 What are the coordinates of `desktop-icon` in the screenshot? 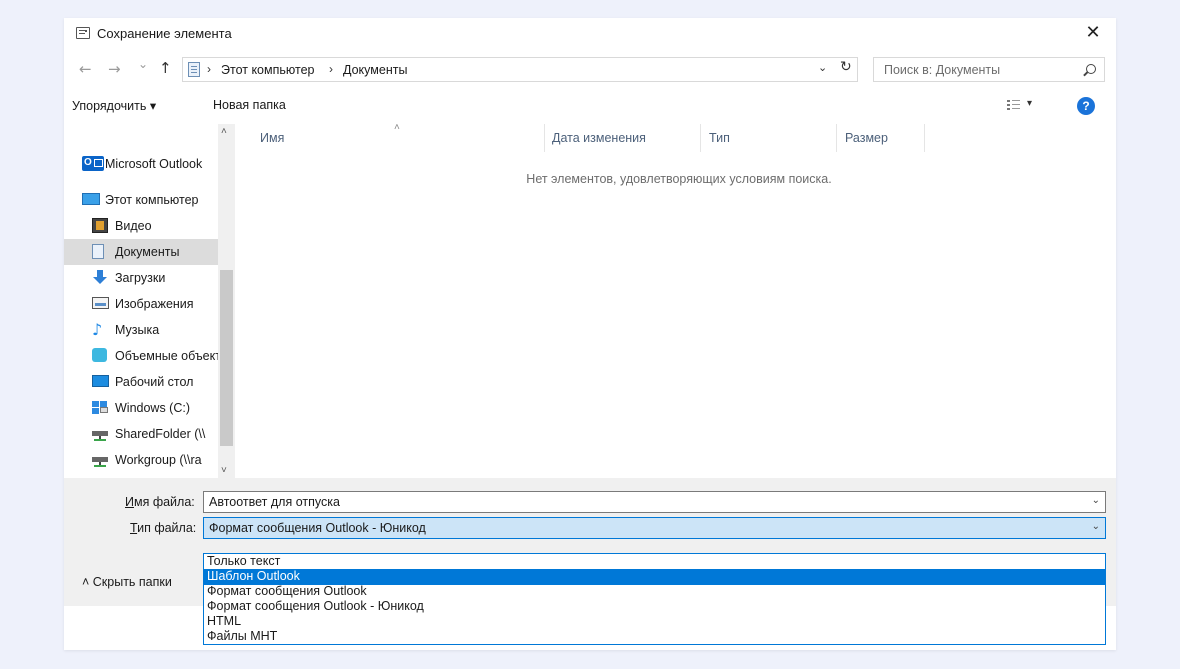 It's located at (100, 381).